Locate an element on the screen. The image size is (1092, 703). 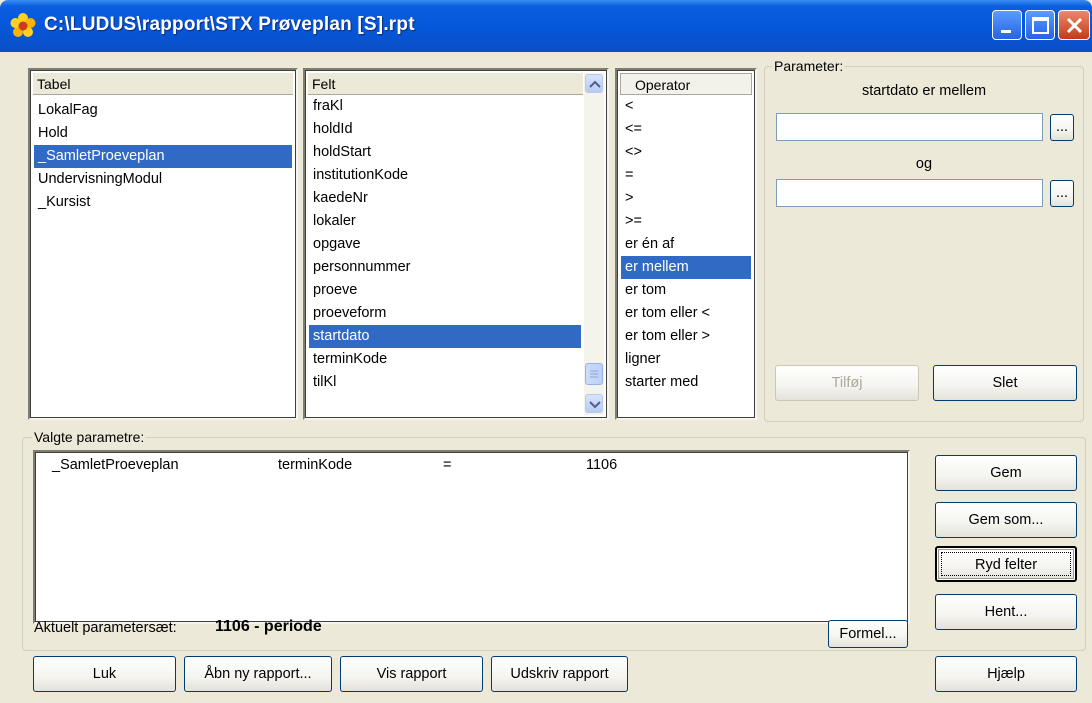
hjaelp-button: Hjælp is located at coordinates (1006, 674).